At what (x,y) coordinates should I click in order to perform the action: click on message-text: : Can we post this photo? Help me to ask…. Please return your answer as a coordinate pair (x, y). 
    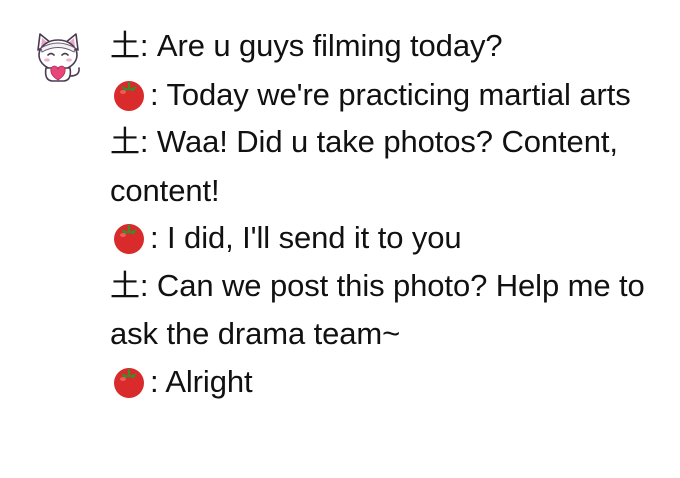
    Looking at the image, I should click on (382, 309).